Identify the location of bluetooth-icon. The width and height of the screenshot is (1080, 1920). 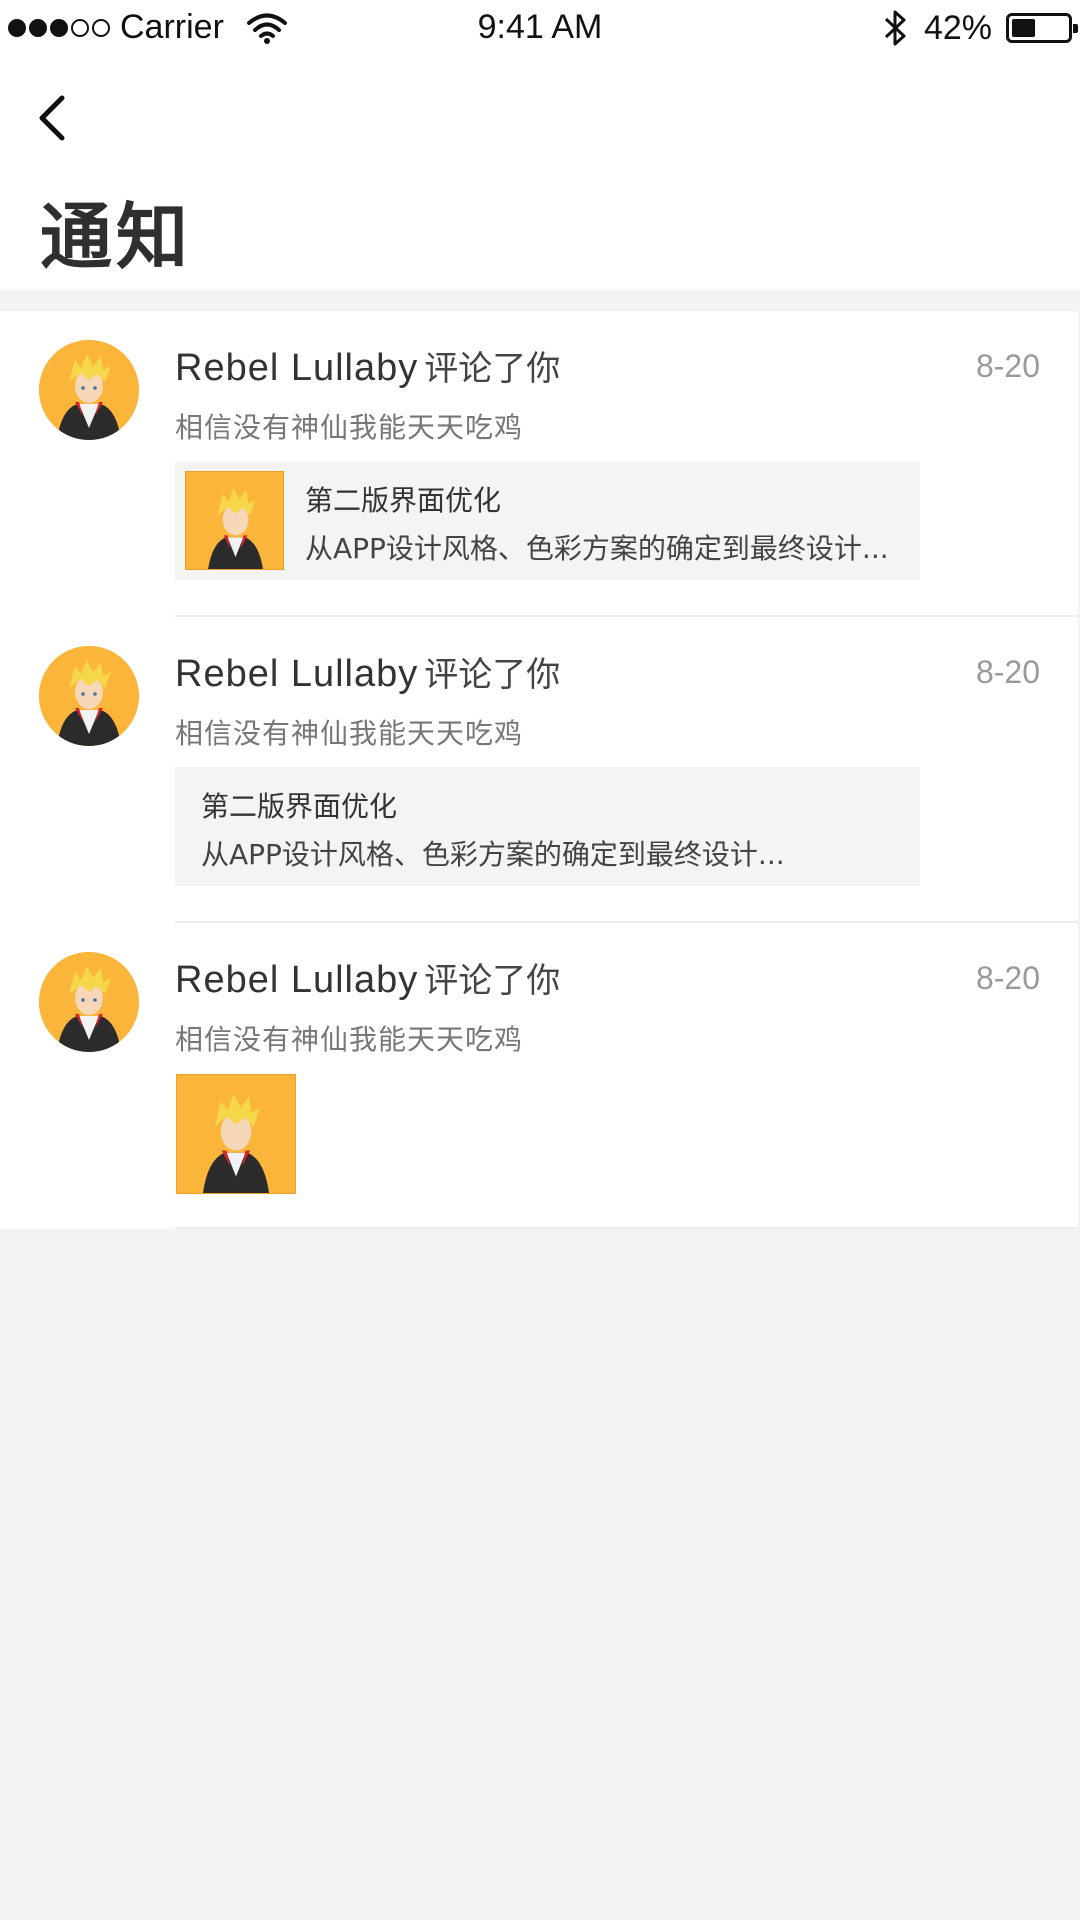
(895, 28).